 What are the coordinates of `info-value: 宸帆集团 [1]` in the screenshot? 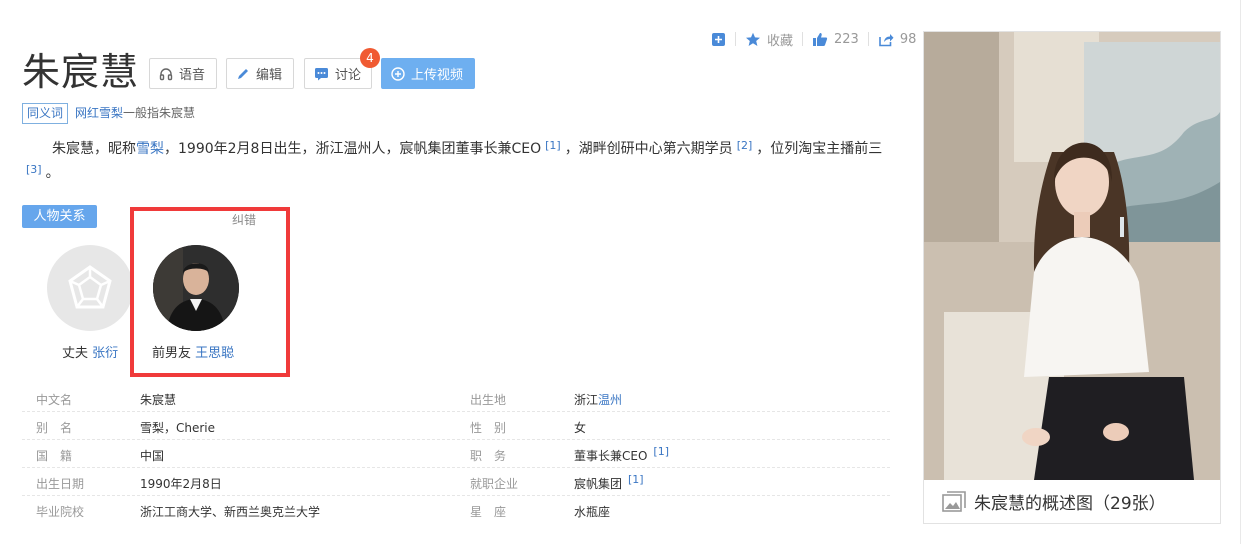 It's located at (609, 482).